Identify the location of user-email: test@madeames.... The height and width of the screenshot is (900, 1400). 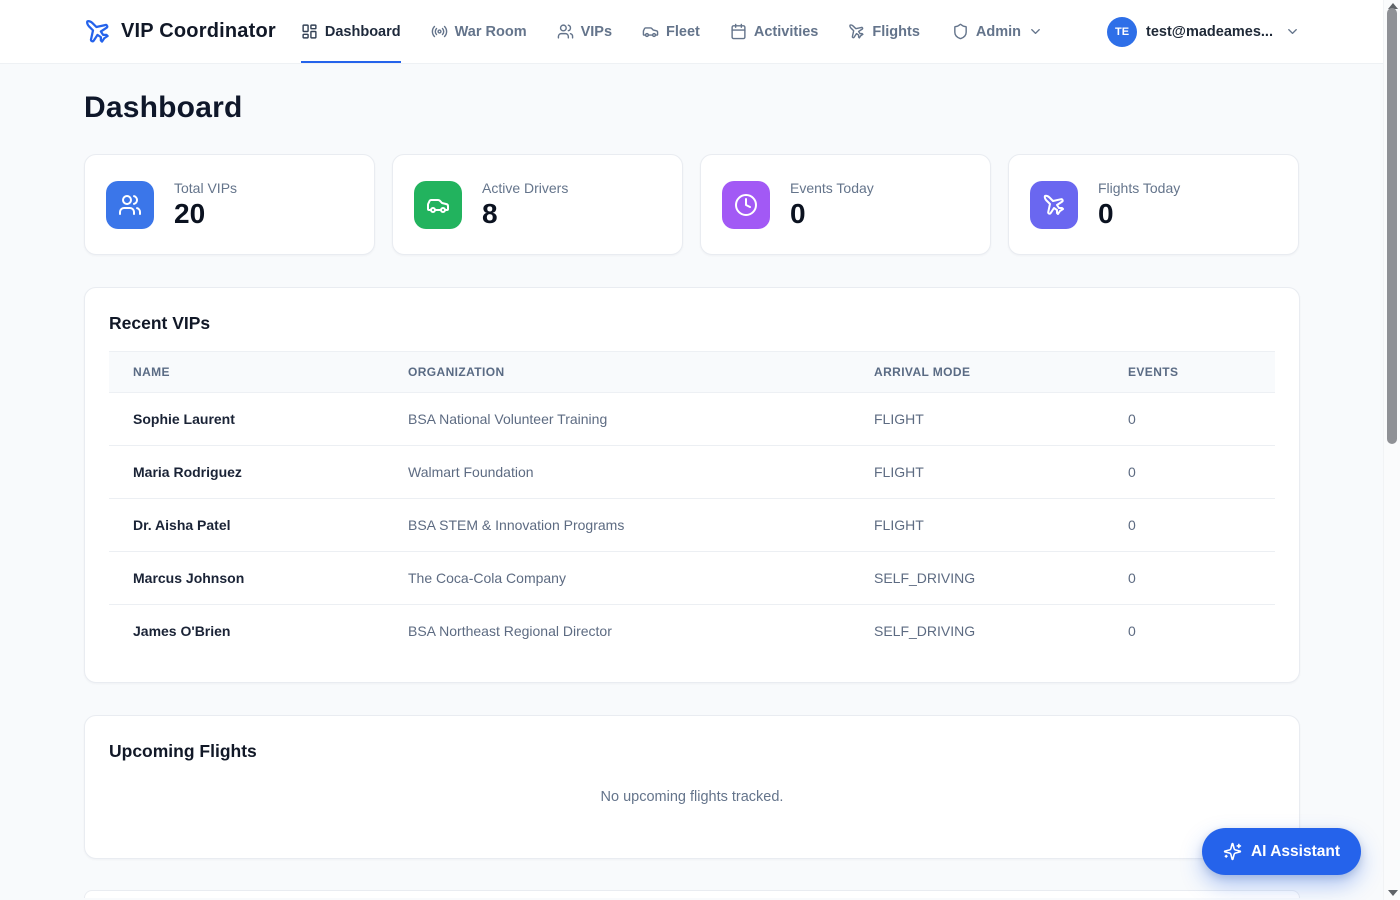
(1209, 31).